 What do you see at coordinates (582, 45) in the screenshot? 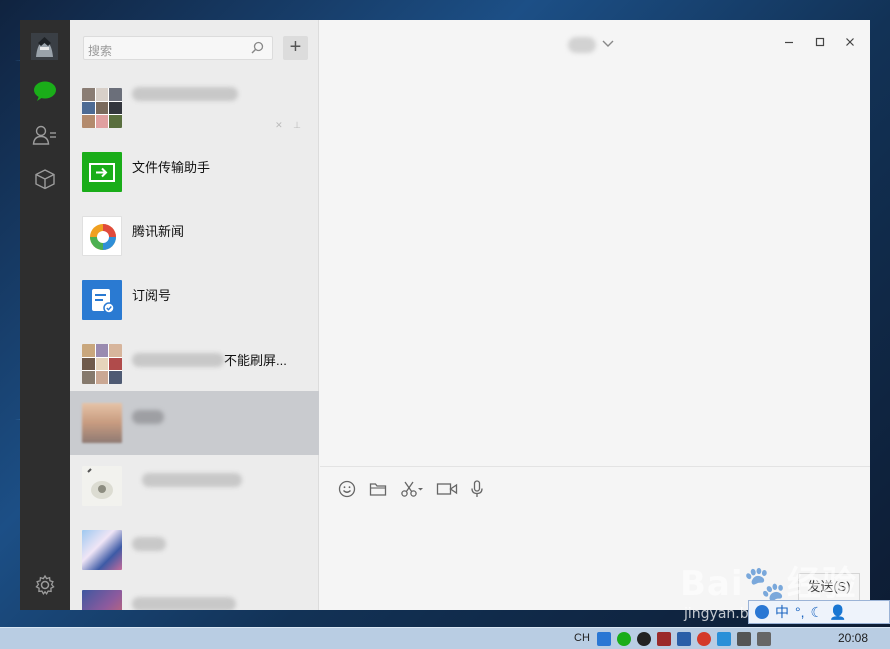
I see `chat-contact-name` at bounding box center [582, 45].